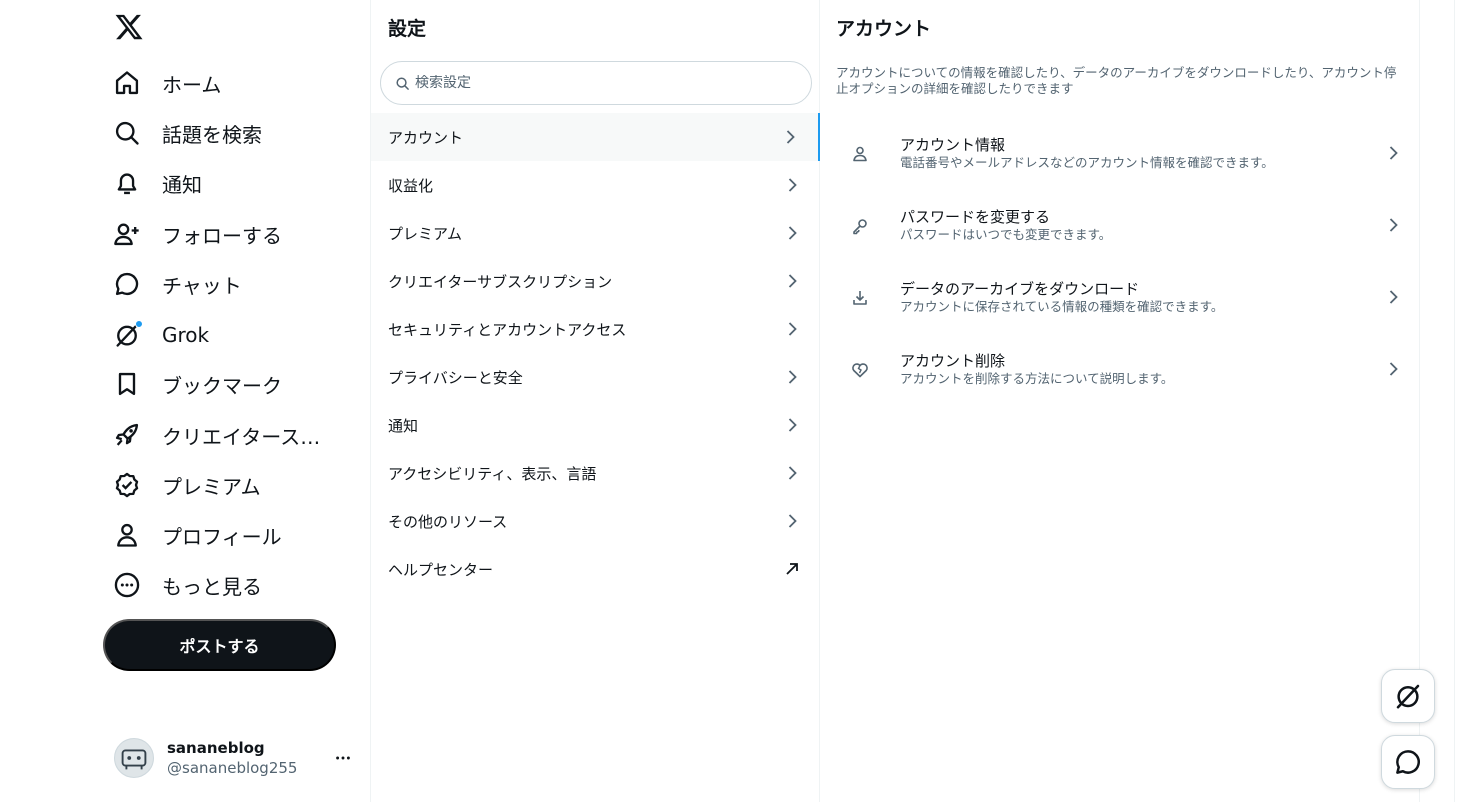  Describe the element at coordinates (192, 84) in the screenshot. I see `nav-label: ホーム` at that location.